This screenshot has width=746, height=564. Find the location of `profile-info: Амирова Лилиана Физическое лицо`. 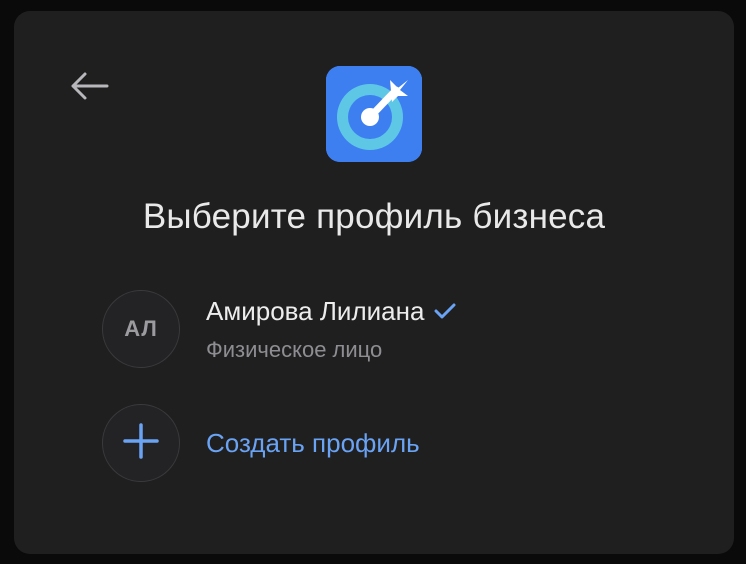

profile-info: Амирова Лилиана Физическое лицо is located at coordinates (331, 329).